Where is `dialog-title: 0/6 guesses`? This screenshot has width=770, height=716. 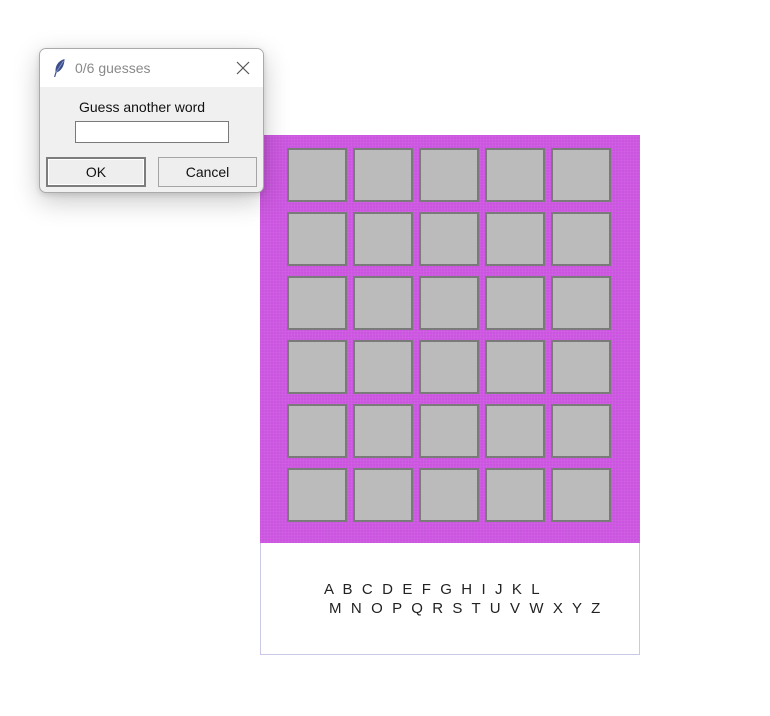
dialog-title: 0/6 guesses is located at coordinates (113, 68).